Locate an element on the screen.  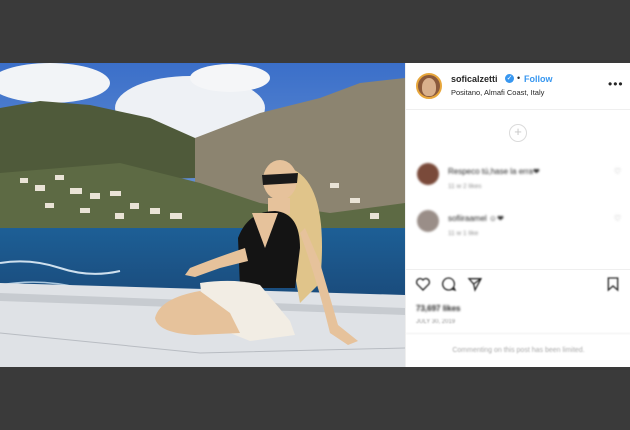
like-heart-icon is located at coordinates (423, 284).